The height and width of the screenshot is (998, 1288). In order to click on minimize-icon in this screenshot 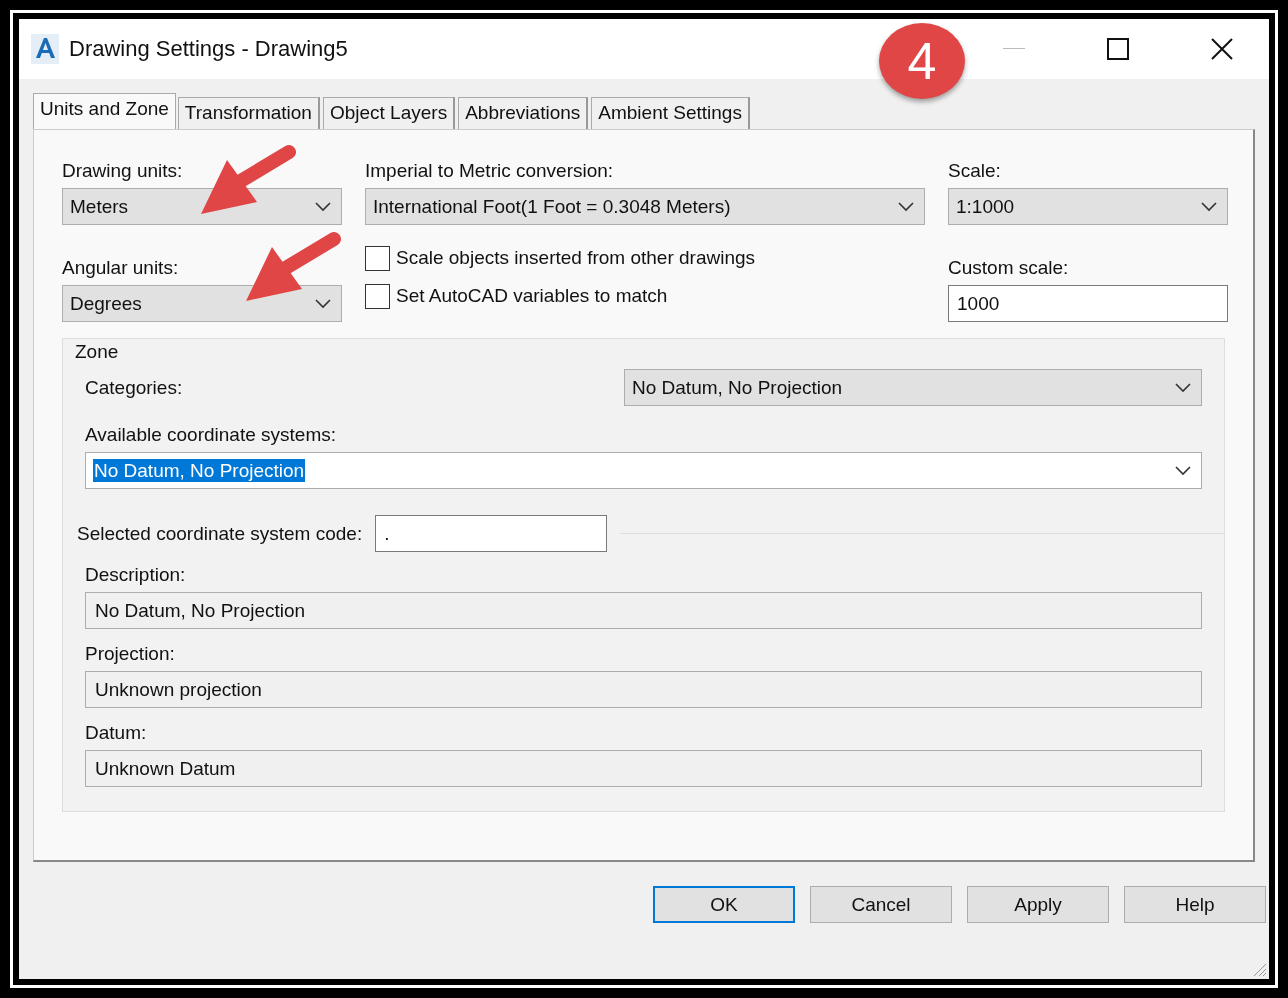, I will do `click(1014, 49)`.